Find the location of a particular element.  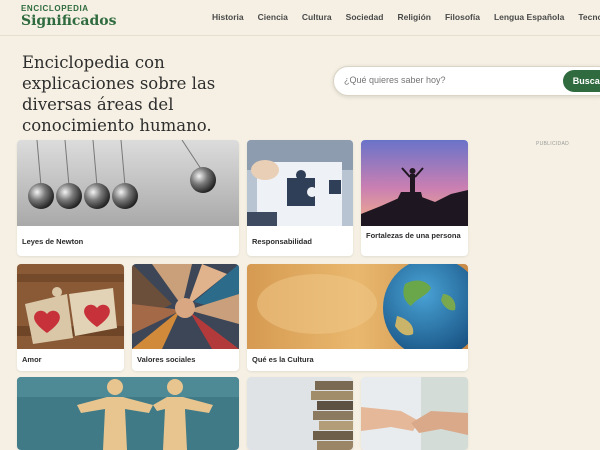

nav-item-lengua-espanola: Lengua Española is located at coordinates (529, 17).